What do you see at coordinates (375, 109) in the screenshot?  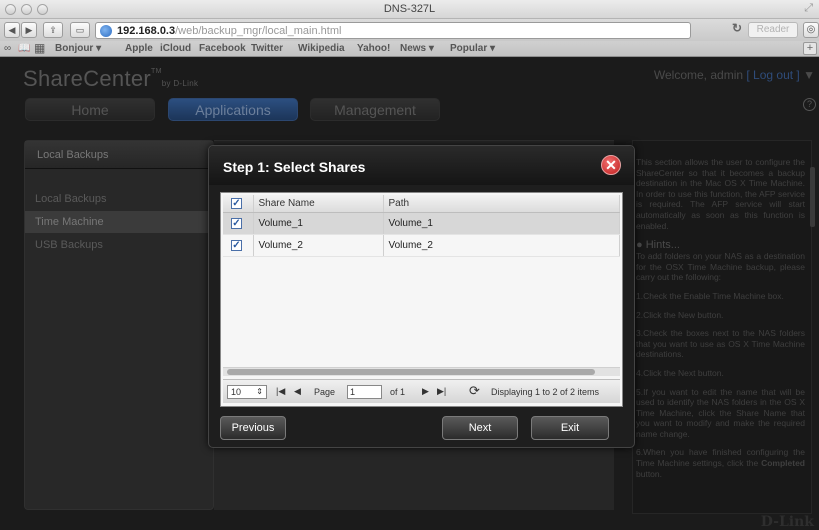 I see `tab-management: Management` at bounding box center [375, 109].